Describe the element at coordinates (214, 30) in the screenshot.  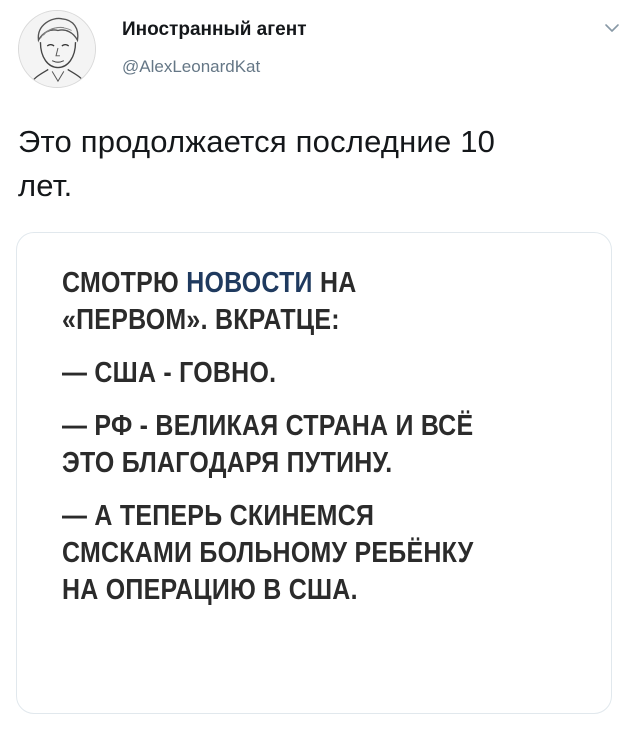
I see `display-name: Иностранный агент` at that location.